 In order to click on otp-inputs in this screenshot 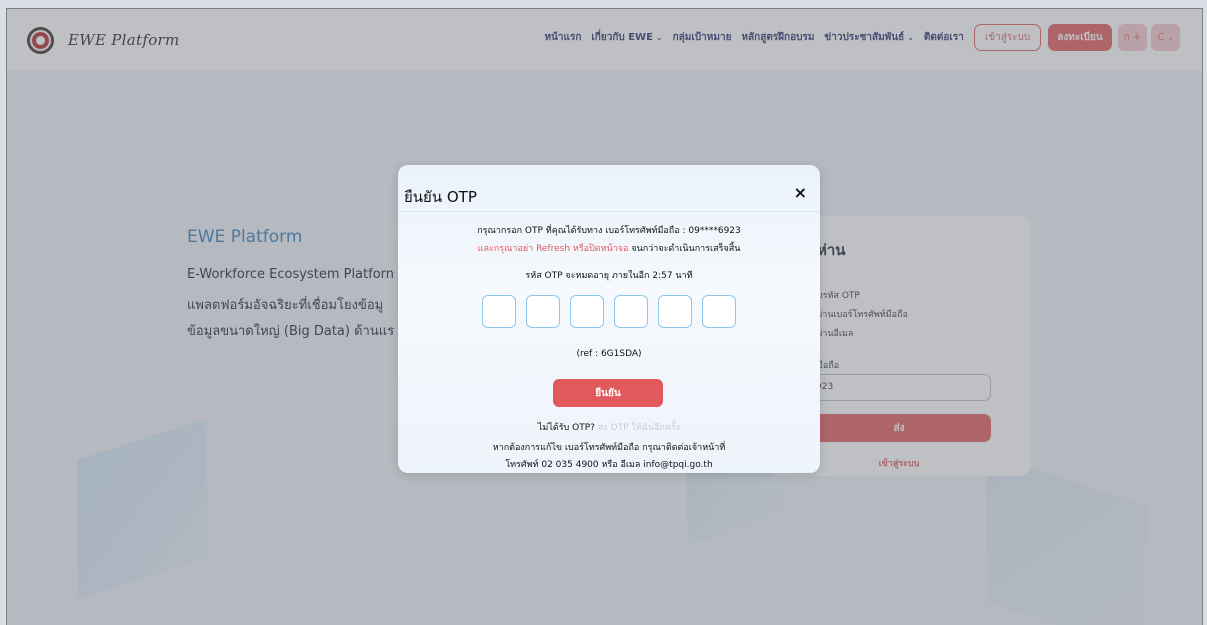, I will do `click(614, 311)`.